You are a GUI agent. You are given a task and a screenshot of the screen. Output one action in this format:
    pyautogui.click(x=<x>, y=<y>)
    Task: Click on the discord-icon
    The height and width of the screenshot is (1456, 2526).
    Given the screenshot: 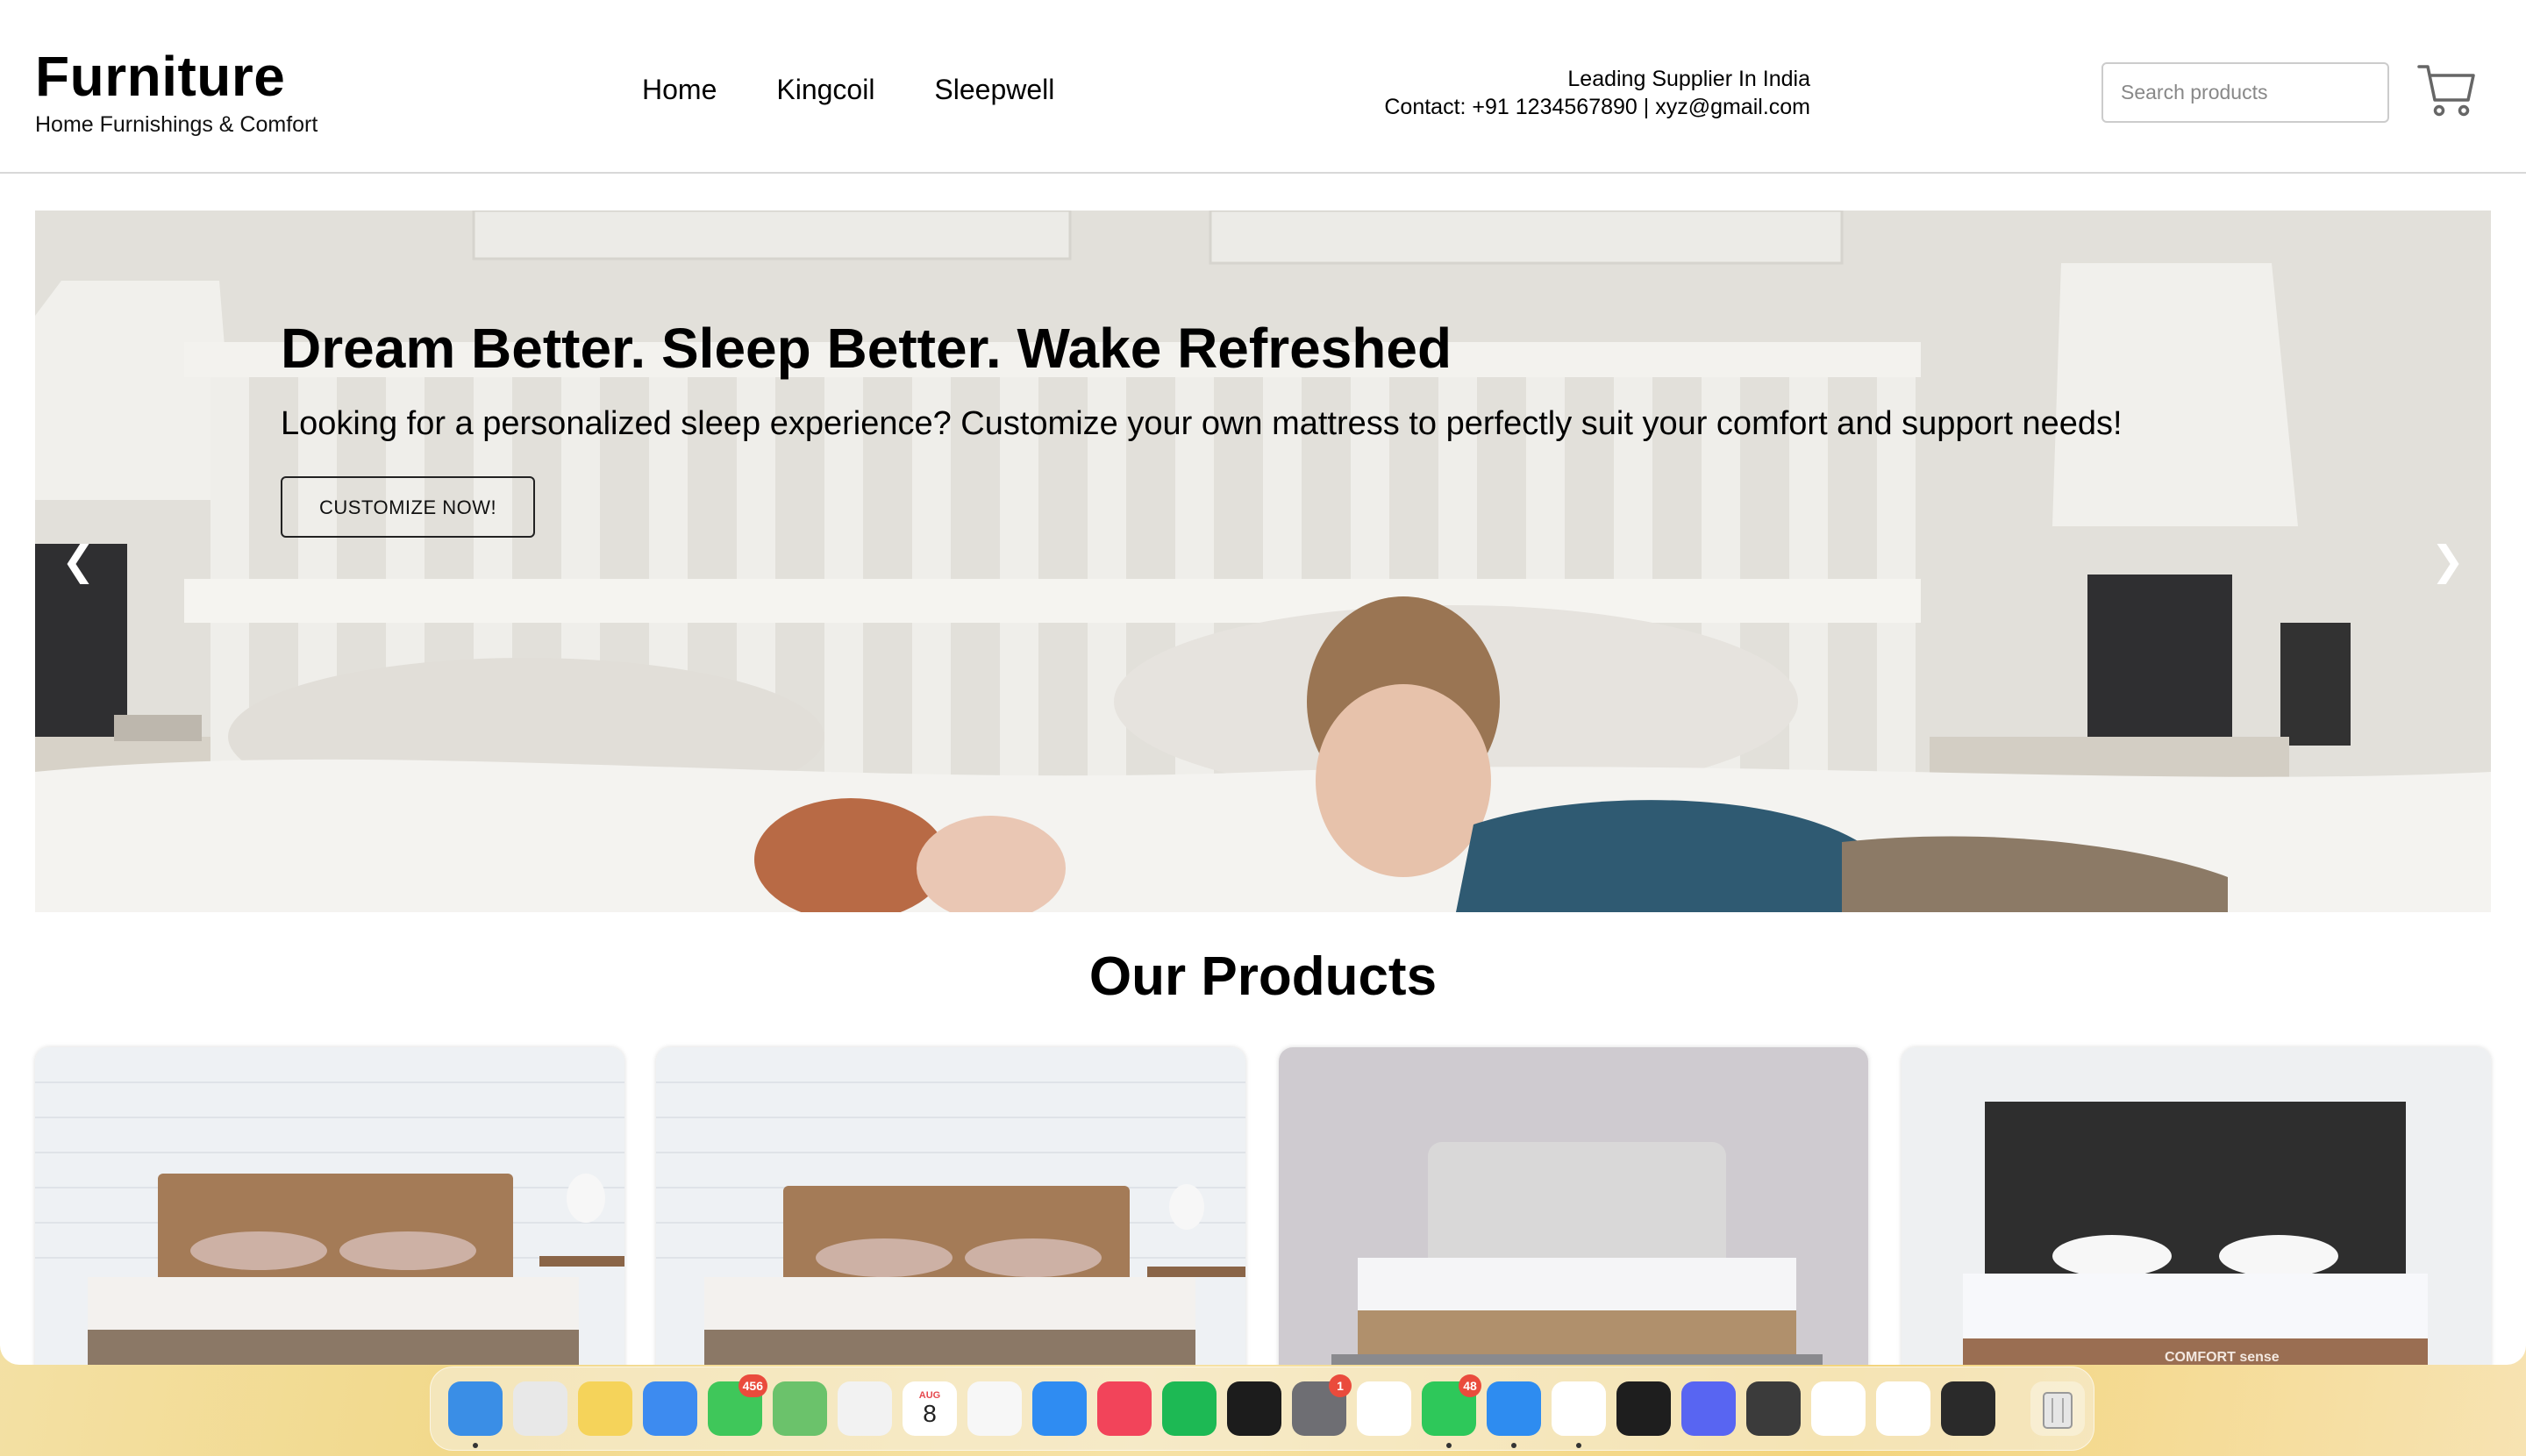 What is the action you would take?
    pyautogui.click(x=1708, y=1408)
    